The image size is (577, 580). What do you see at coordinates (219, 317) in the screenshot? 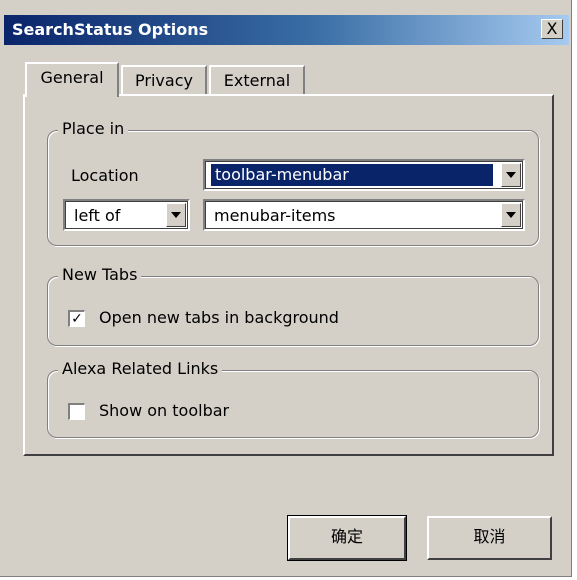
I see `open-in-background-label: Open new tabs in background` at bounding box center [219, 317].